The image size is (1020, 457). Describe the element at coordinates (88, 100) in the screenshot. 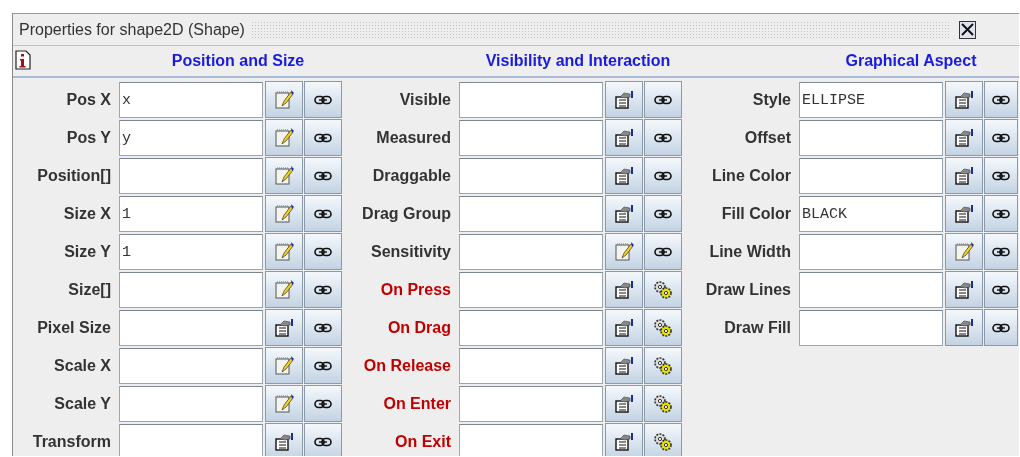

I see `field-label: Pos X` at that location.